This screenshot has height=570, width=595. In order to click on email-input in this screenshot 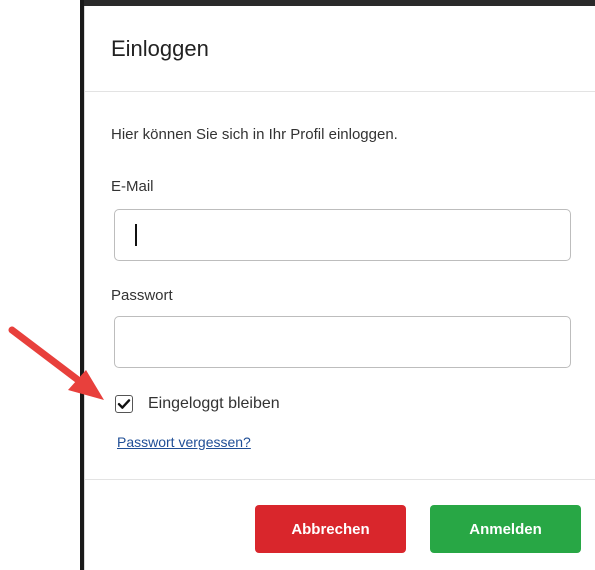, I will do `click(342, 235)`.